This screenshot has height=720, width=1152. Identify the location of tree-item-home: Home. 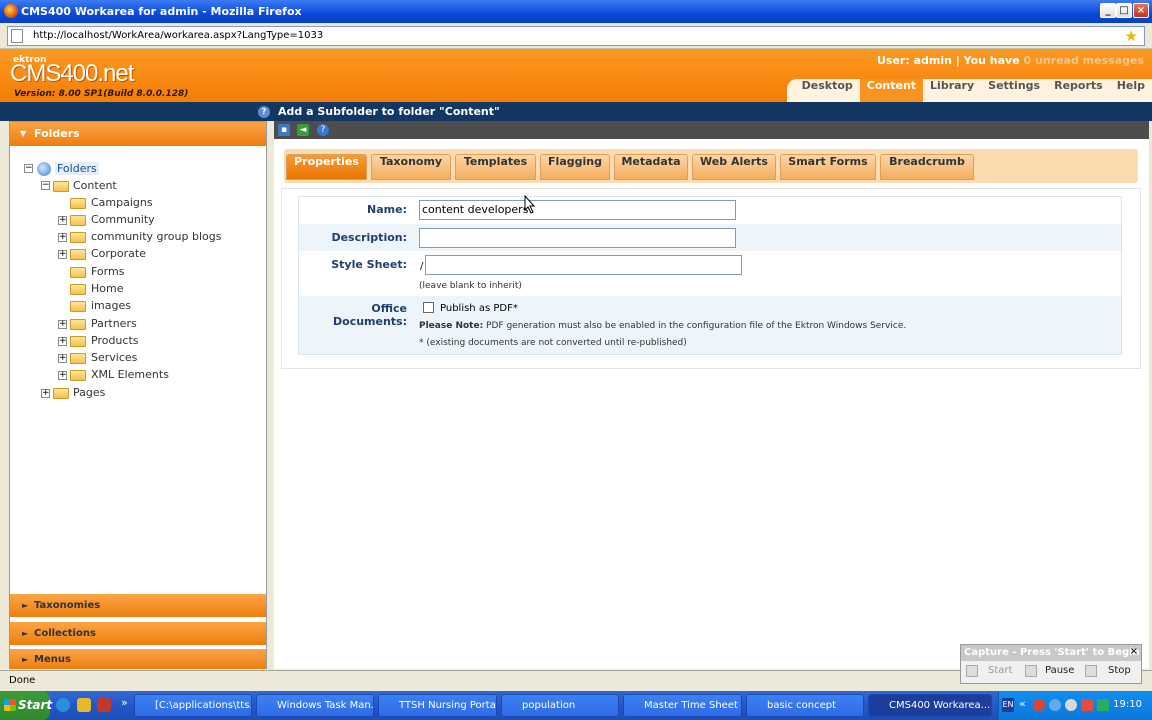
(107, 288).